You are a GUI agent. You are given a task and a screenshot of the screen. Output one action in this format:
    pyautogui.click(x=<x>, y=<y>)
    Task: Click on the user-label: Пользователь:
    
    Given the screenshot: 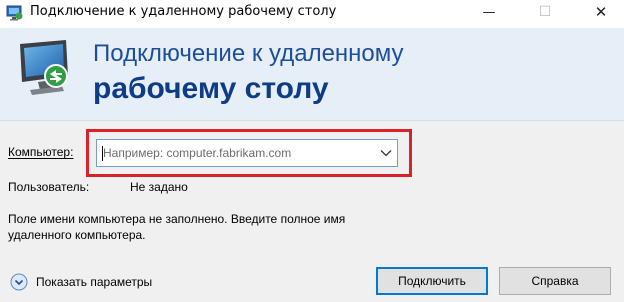 What is the action you would take?
    pyautogui.click(x=49, y=187)
    